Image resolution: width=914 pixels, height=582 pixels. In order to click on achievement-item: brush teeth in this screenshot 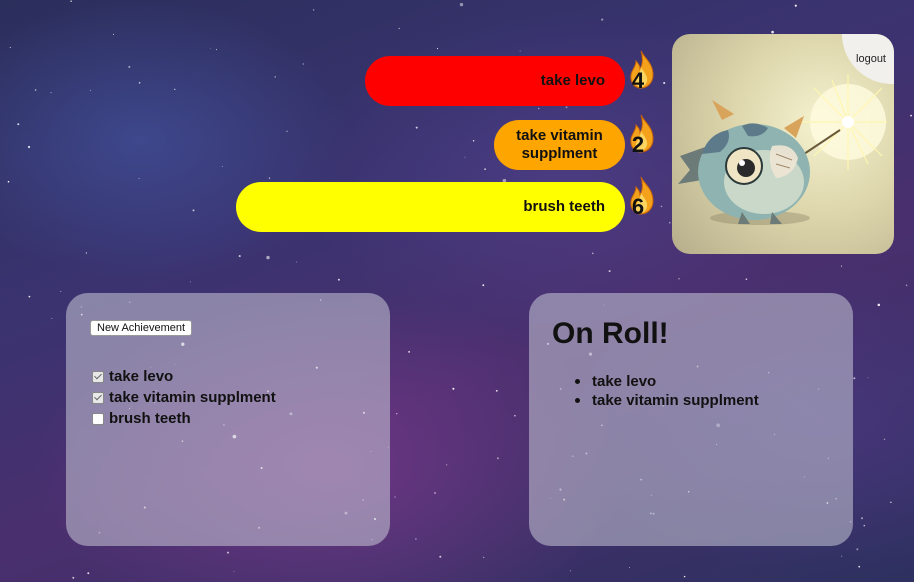, I will do `click(184, 418)`.